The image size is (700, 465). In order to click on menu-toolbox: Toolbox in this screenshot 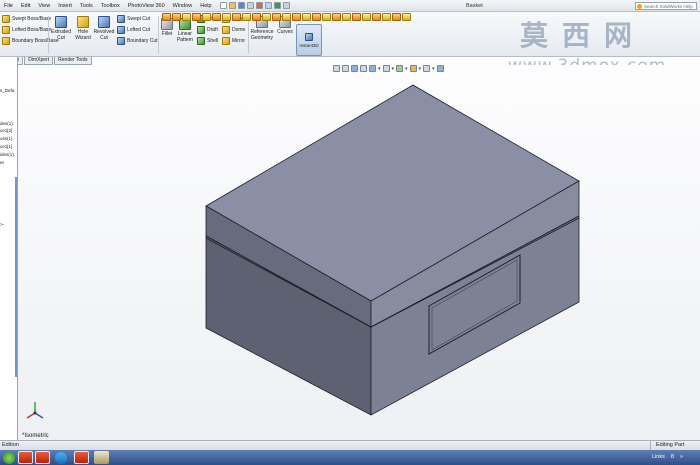, I will do `click(110, 6)`.